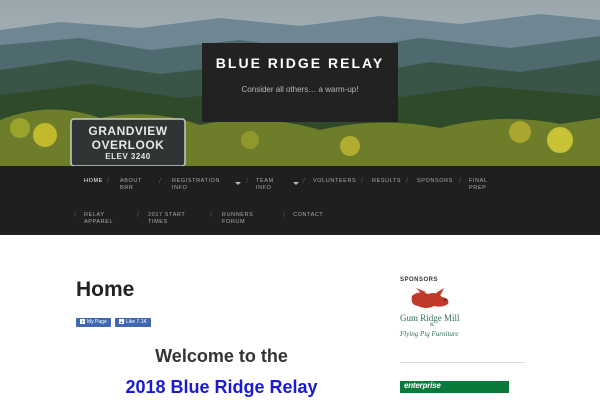 This screenshot has width=600, height=400. Describe the element at coordinates (422, 385) in the screenshot. I see `enterprise-logo-text: enterprise` at that location.